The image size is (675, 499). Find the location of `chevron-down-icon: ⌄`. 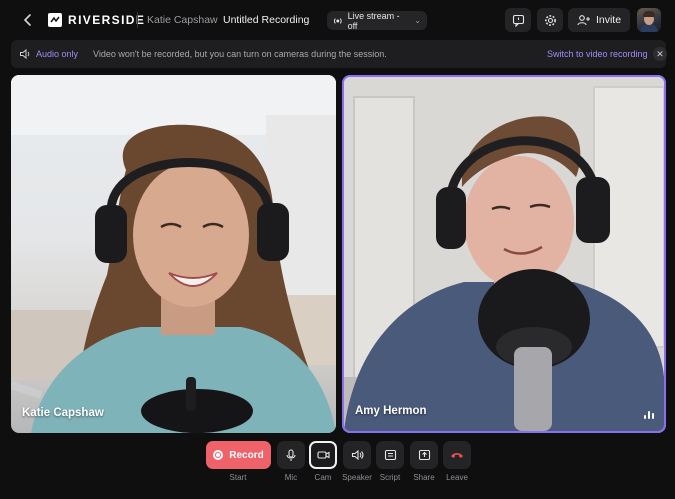

chevron-down-icon: ⌄ is located at coordinates (417, 20).